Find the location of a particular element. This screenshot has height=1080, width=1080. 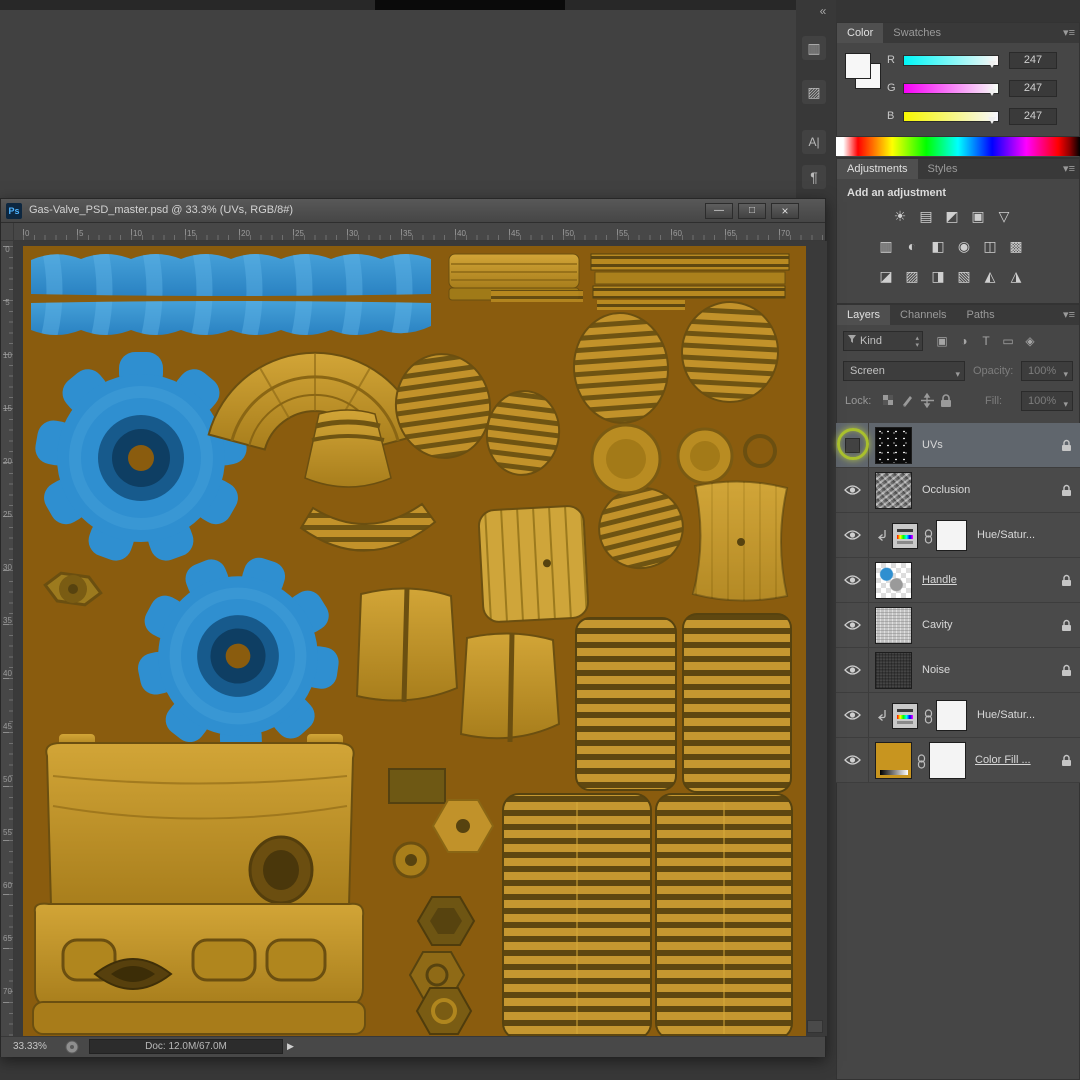

filter-adjustment-layers-icon: ◑ is located at coordinates (964, 341).